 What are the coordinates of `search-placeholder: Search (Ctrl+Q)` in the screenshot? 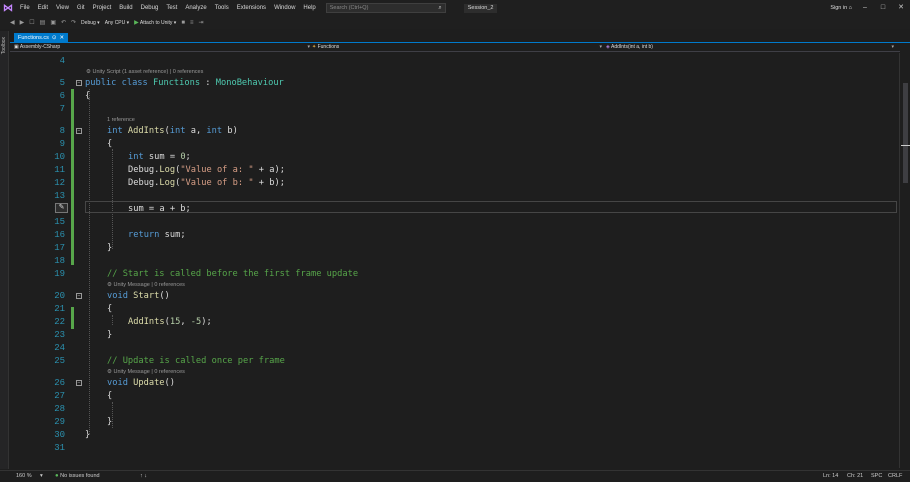 It's located at (349, 8).